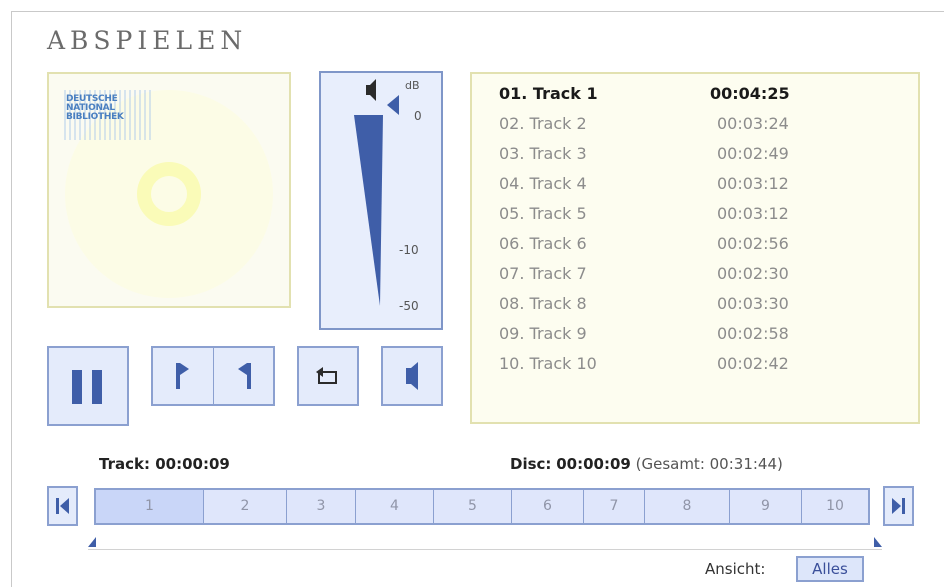 Image resolution: width=944 pixels, height=587 pixels. Describe the element at coordinates (485, 537) in the screenshot. I see `timeline-range` at that location.